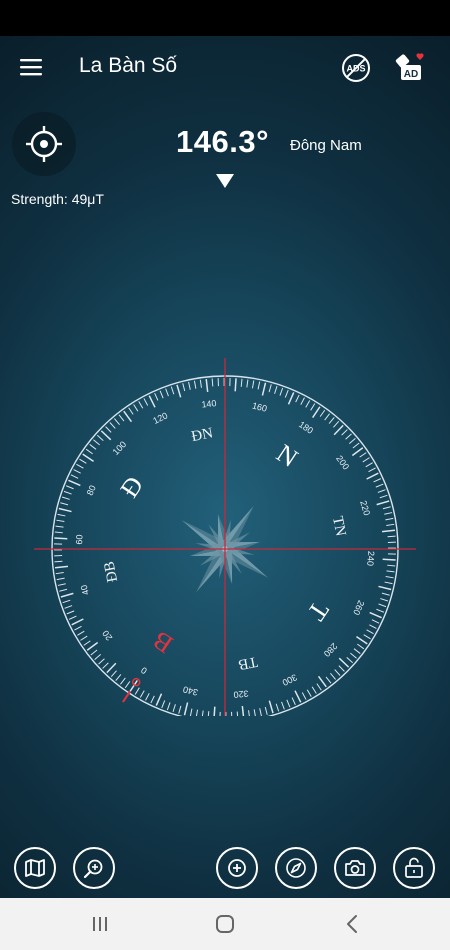  Describe the element at coordinates (132, 487) in the screenshot. I see `cardinal-label: Đ` at that location.